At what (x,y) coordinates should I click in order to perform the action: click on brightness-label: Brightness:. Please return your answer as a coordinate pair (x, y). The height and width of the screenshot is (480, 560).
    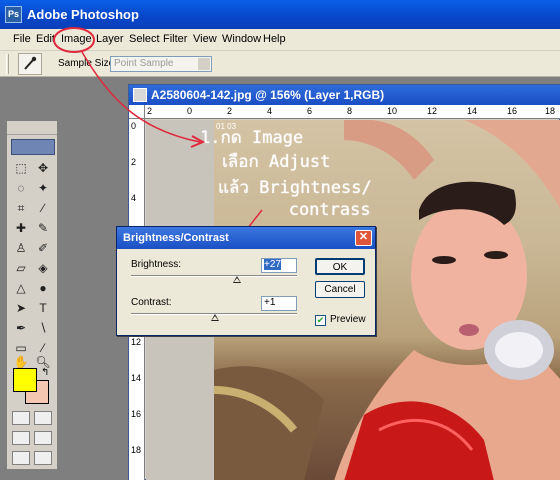
    Looking at the image, I should click on (156, 264).